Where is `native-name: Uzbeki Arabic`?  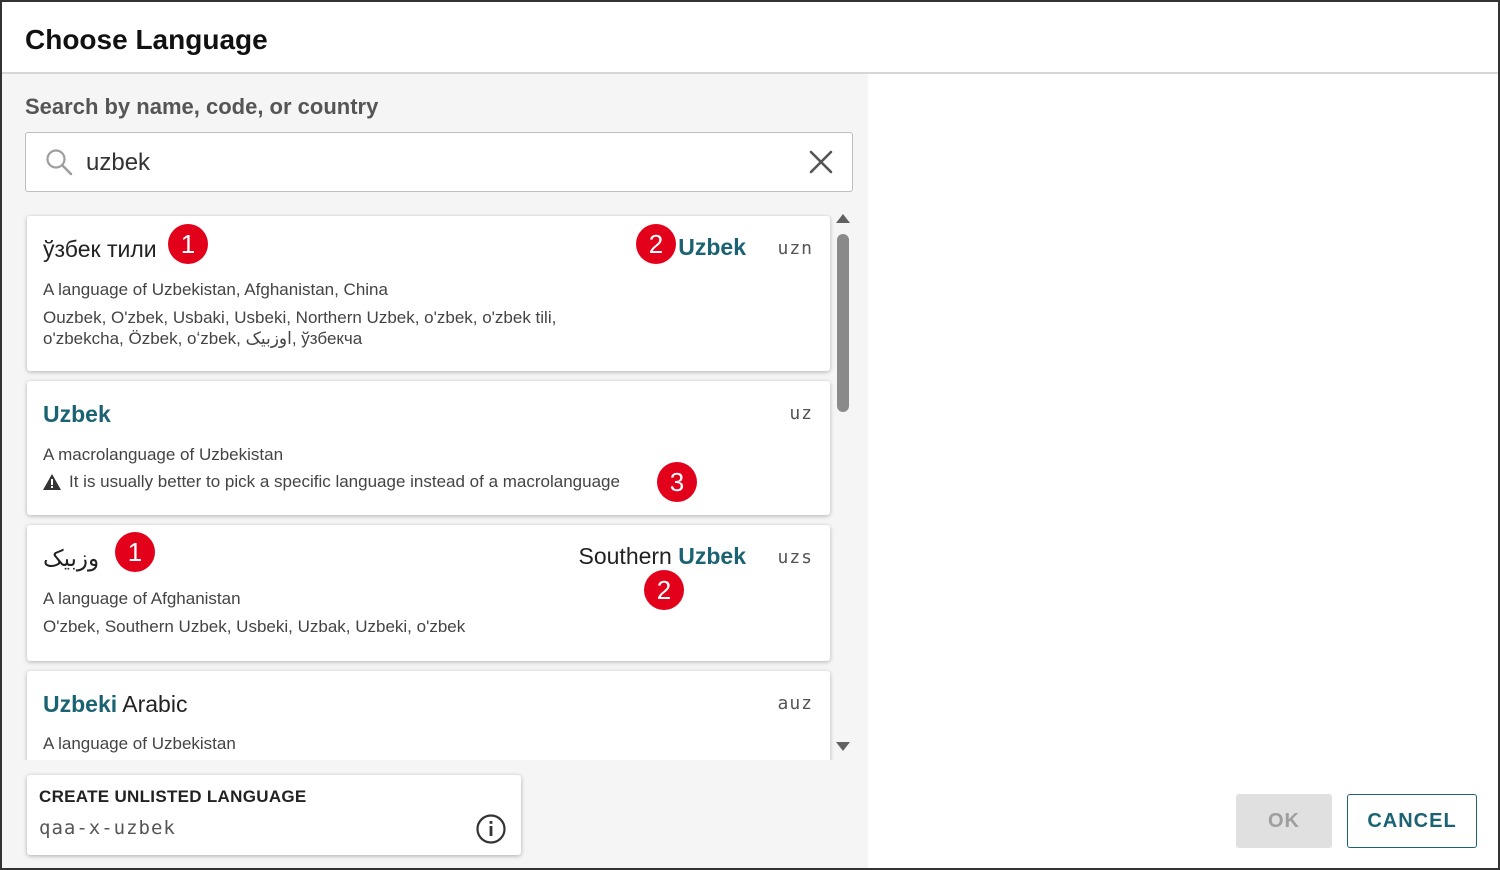 native-name: Uzbeki Arabic is located at coordinates (115, 704).